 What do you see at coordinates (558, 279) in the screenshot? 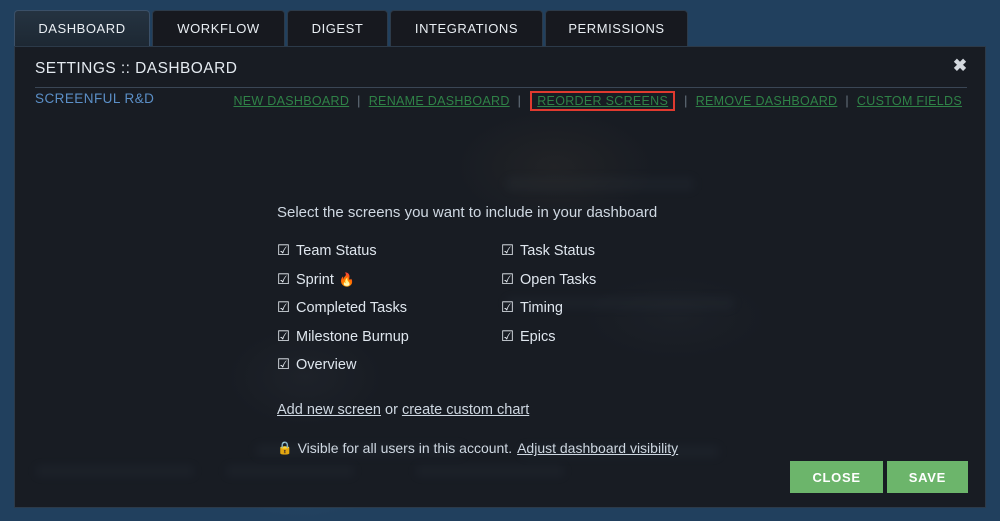
I see `screen-label: Open Tasks` at bounding box center [558, 279].